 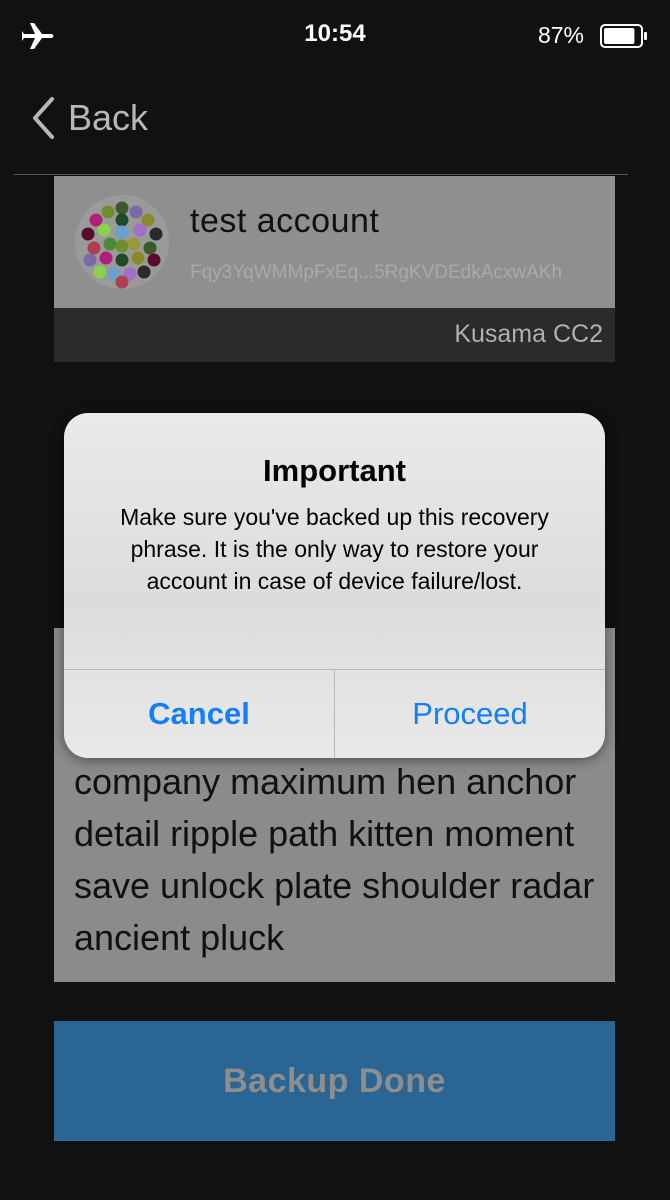 What do you see at coordinates (199, 714) in the screenshot?
I see `cancel-button: Cancel` at bounding box center [199, 714].